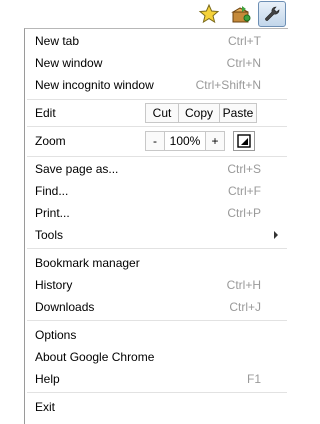 This screenshot has width=320, height=424. Describe the element at coordinates (253, 379) in the screenshot. I see `menu-item-shortcut: F1` at that location.